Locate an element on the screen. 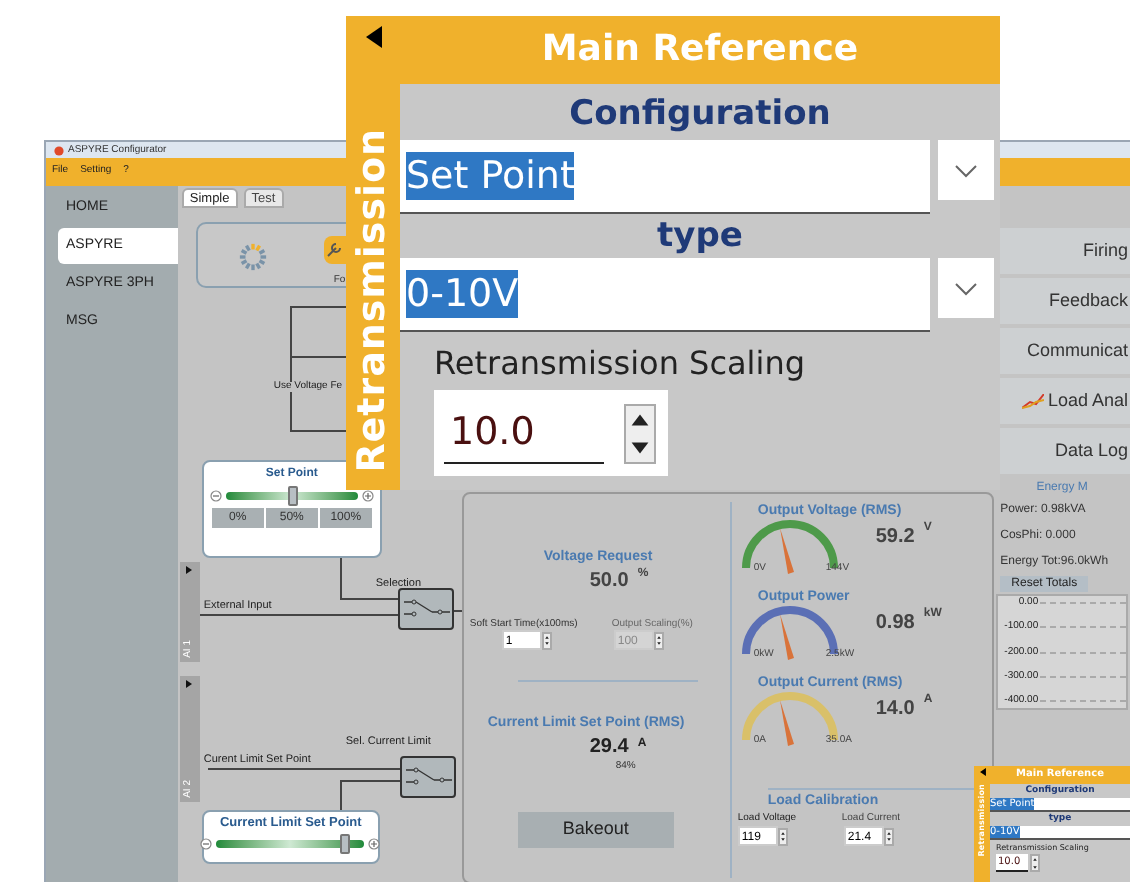 This screenshot has height=882, width=1130. gauge-reading: 59.2 is located at coordinates (895, 538).